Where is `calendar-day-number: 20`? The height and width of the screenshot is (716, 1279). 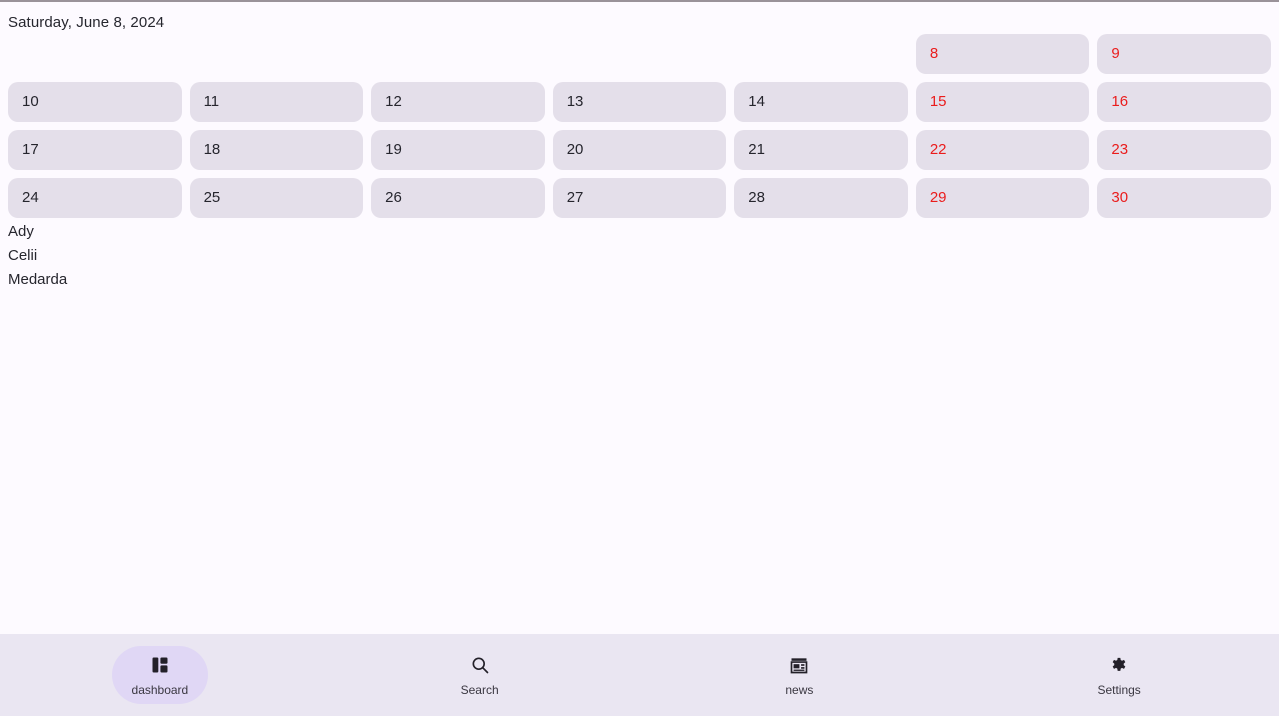
calendar-day-number: 20 is located at coordinates (575, 149).